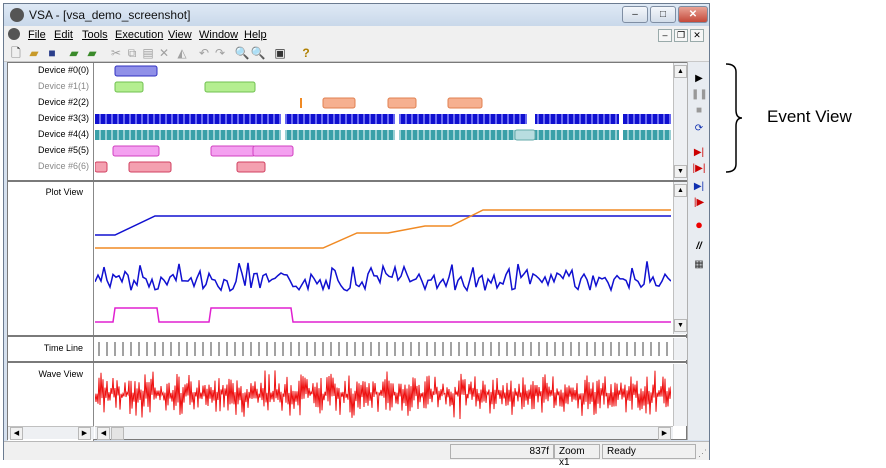 Image resolution: width=886 pixels, height=468 pixels. What do you see at coordinates (383, 315) in the screenshot?
I see `magenta-step-series` at bounding box center [383, 315].